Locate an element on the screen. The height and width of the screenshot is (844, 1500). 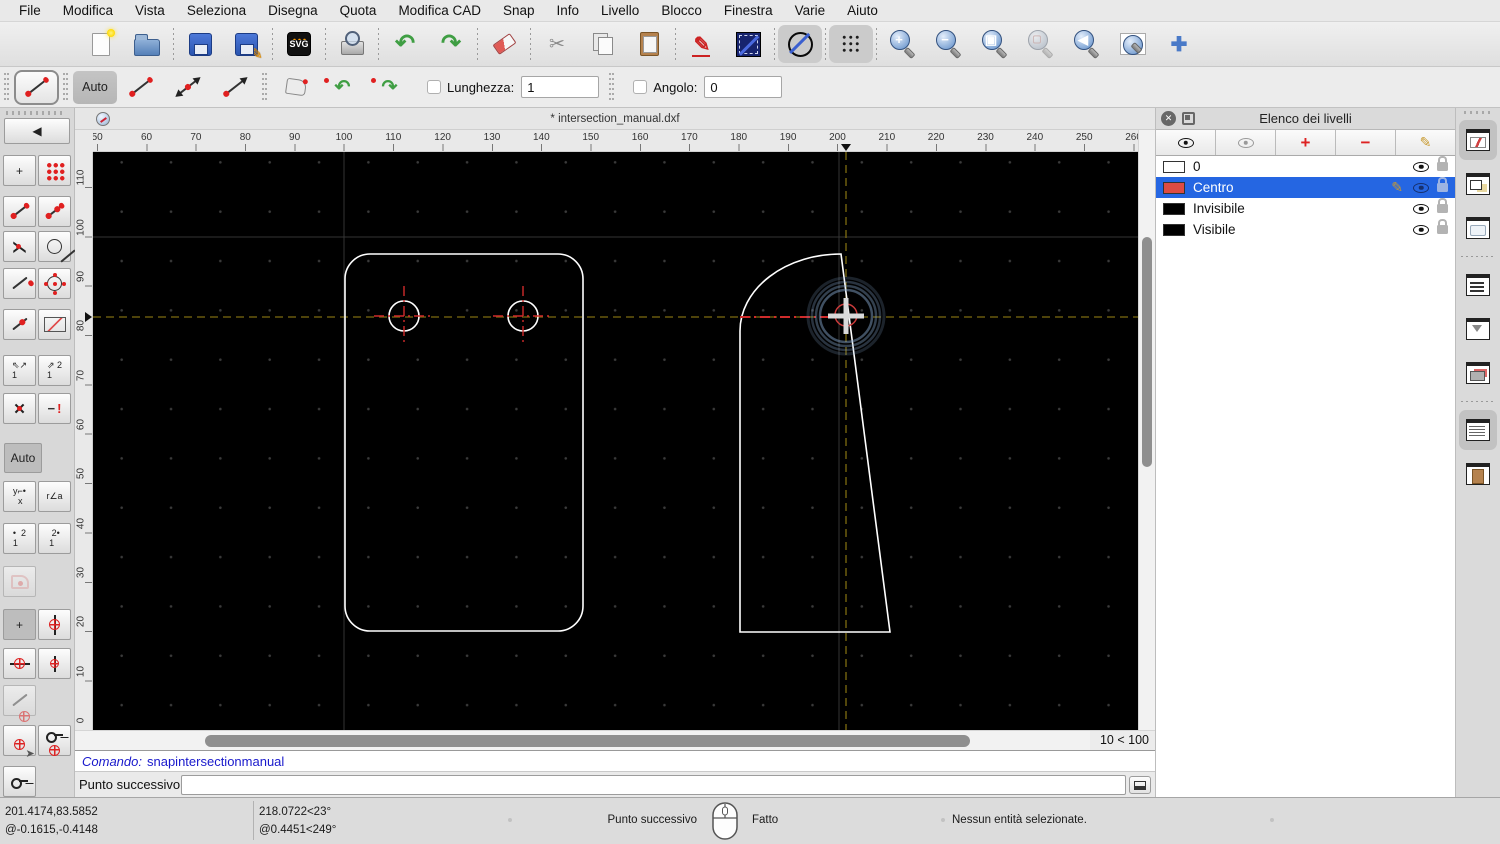
copy-button is located at coordinates (603, 44).